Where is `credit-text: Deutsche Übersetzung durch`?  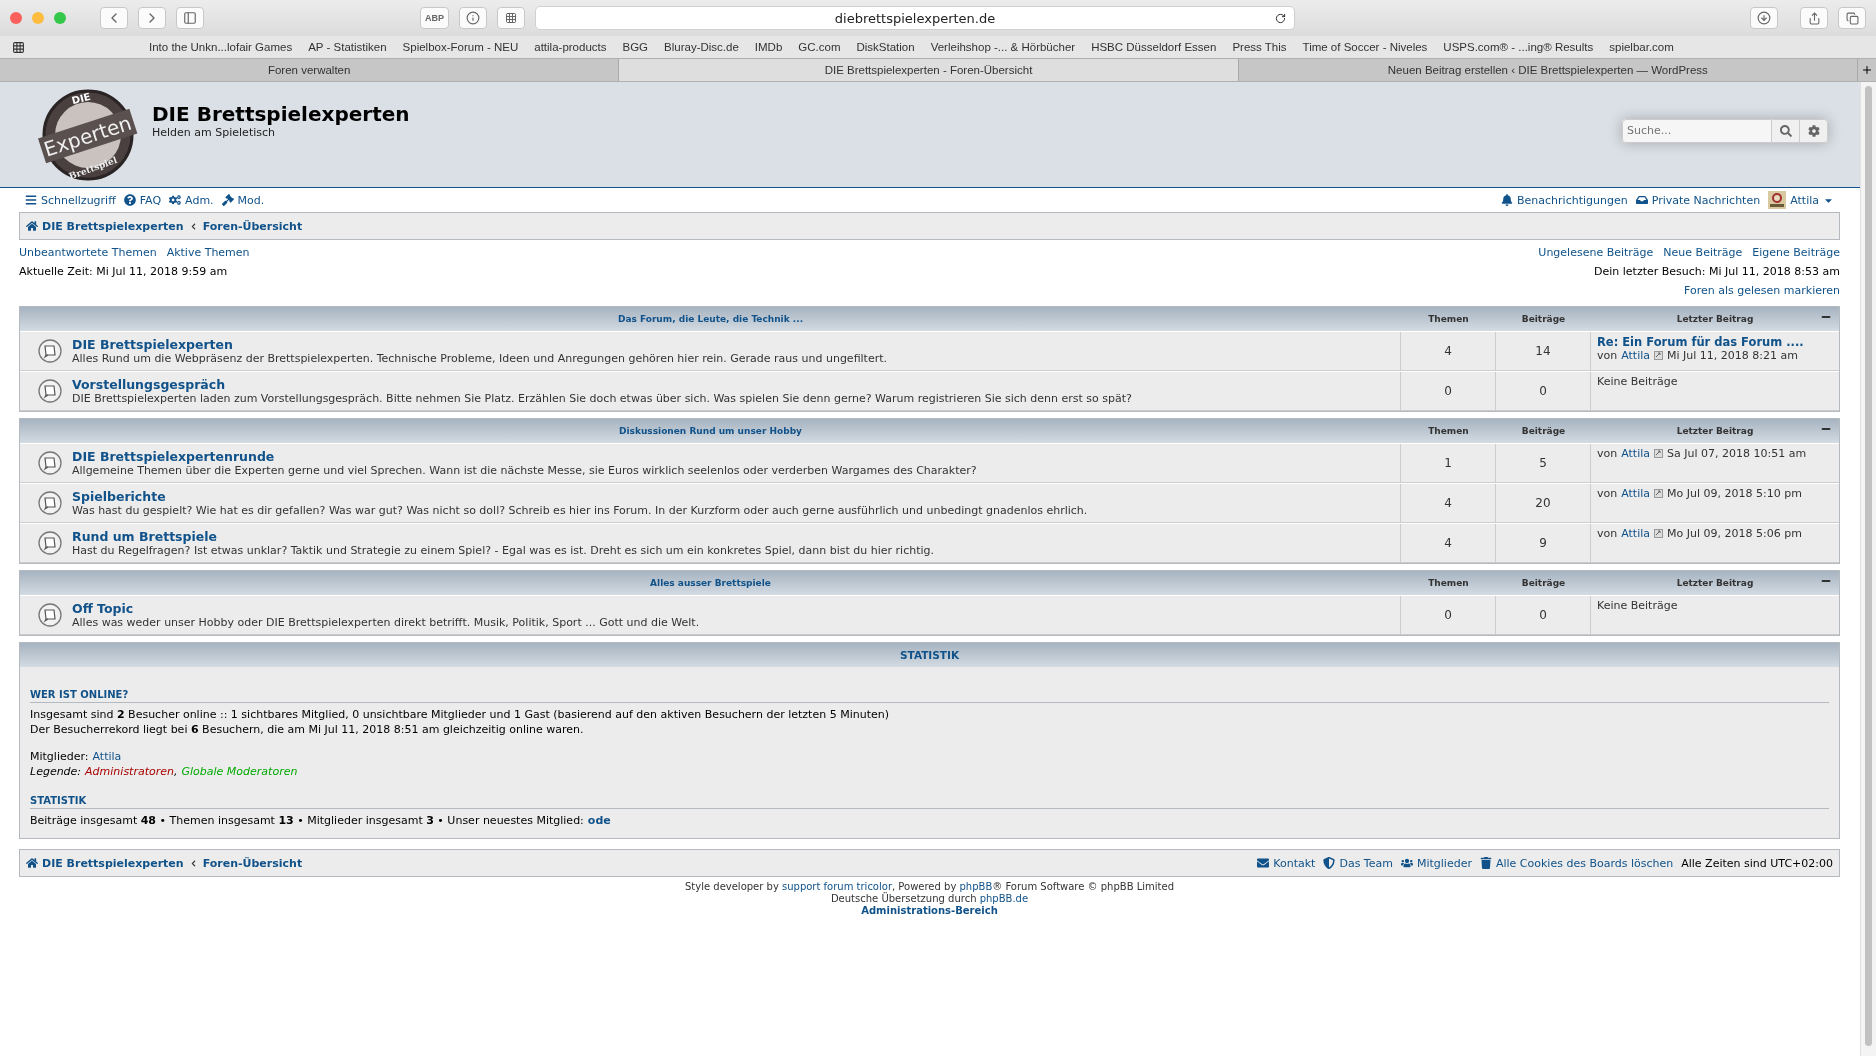 credit-text: Deutsche Übersetzung durch is located at coordinates (904, 898).